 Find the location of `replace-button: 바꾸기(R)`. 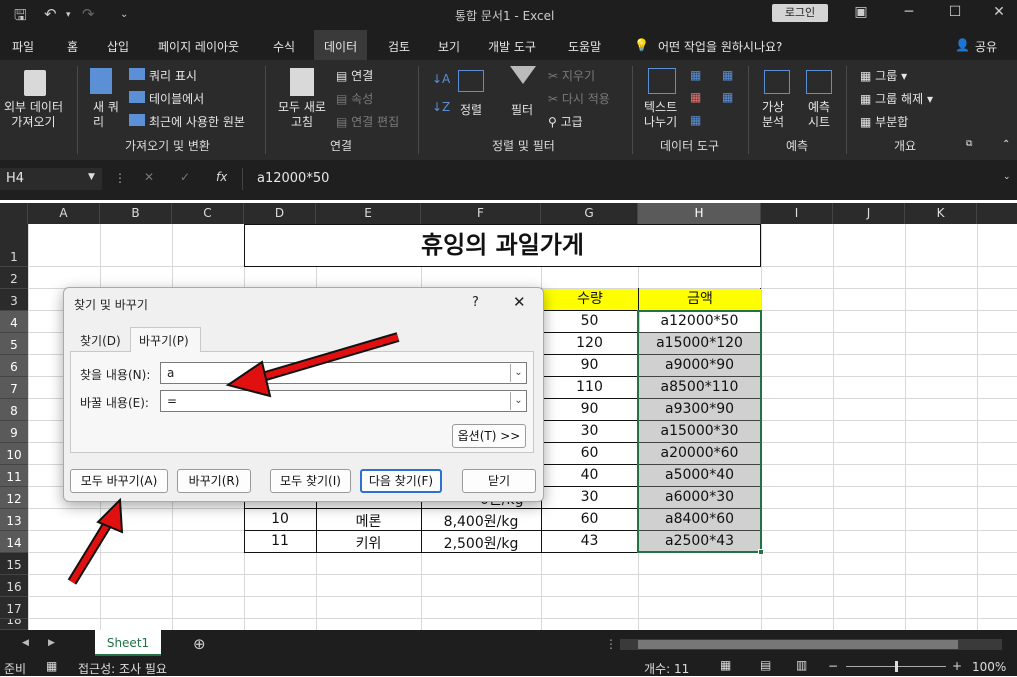

replace-button: 바꾸기(R) is located at coordinates (214, 481).